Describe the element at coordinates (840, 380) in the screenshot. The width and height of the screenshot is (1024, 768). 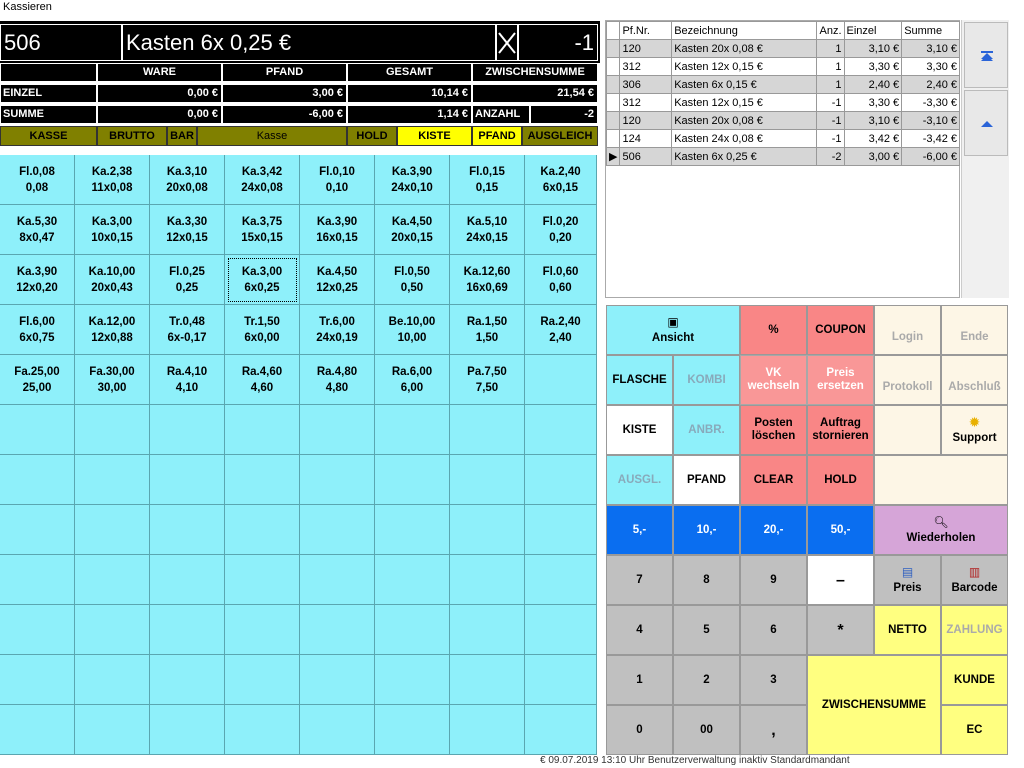
I see `preis-ersetzen-button: Preis ersetzen` at that location.